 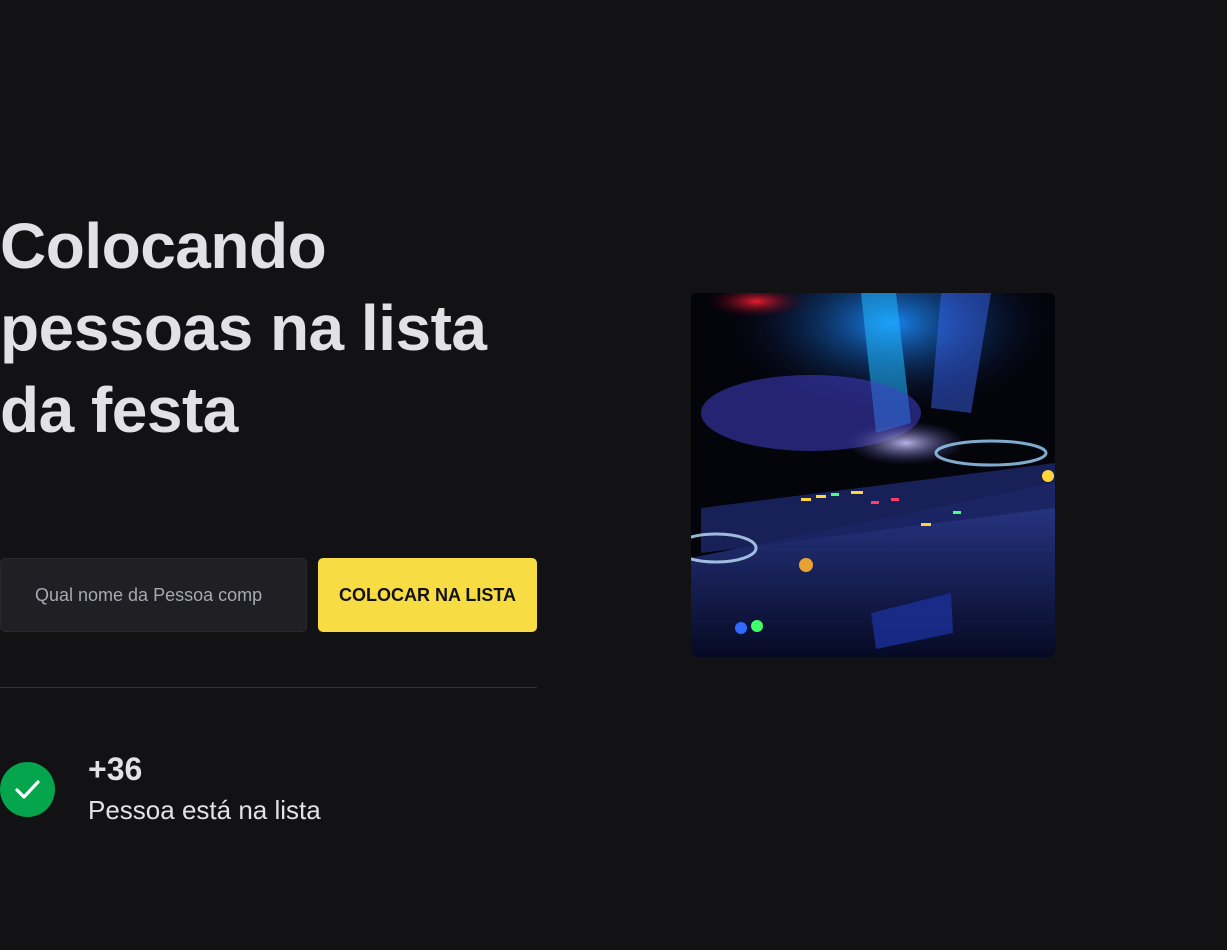 I want to click on check-icon, so click(x=27, y=789).